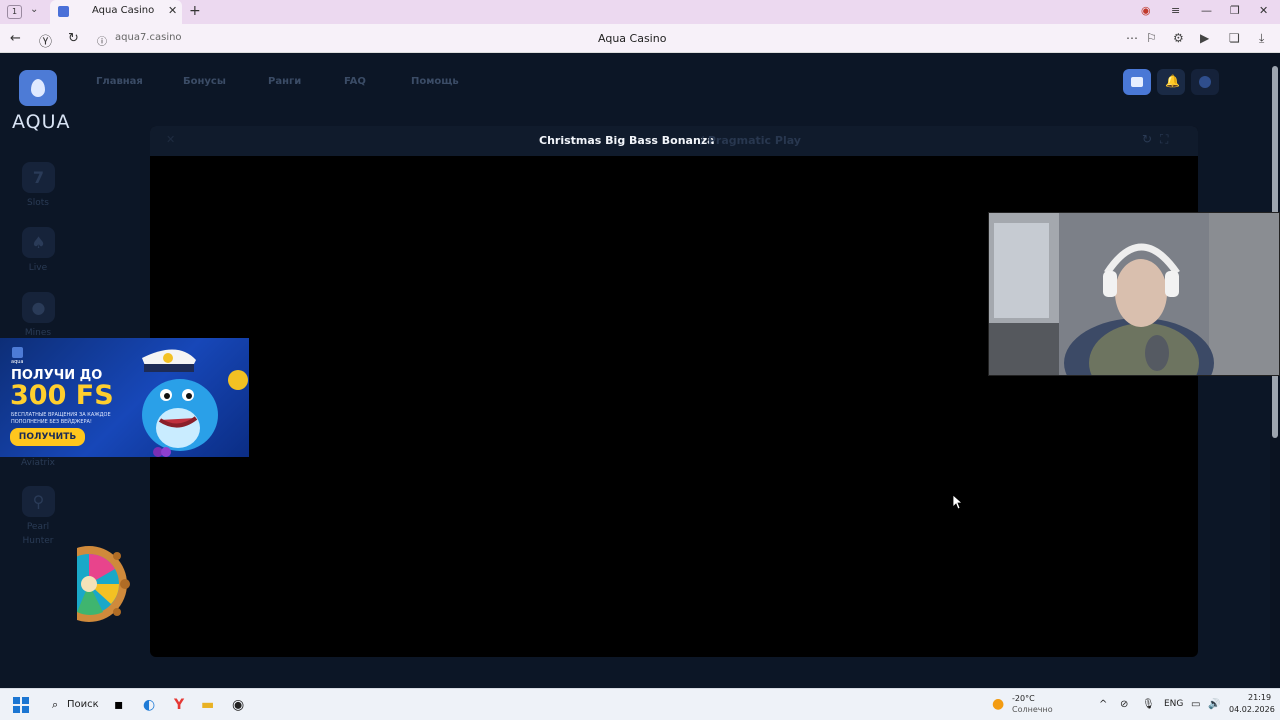 The height and width of the screenshot is (720, 1280). Describe the element at coordinates (1195, 704) in the screenshot. I see `display-icon: ▭` at that location.